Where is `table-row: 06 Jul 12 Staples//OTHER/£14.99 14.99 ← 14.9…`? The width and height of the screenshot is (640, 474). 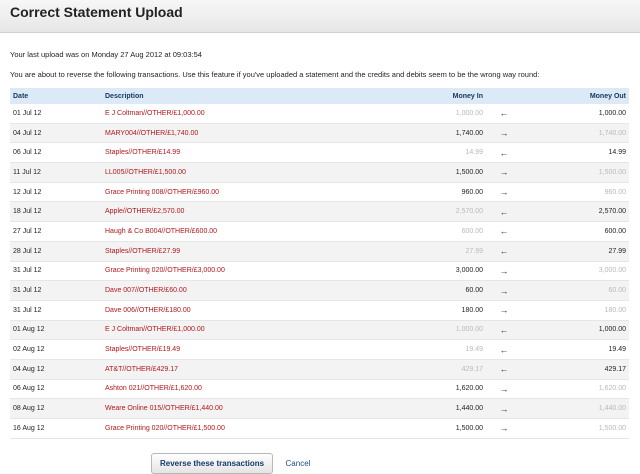
table-row: 06 Jul 12 Staples//OTHER/£14.99 14.99 ← 14.9… is located at coordinates (319, 153).